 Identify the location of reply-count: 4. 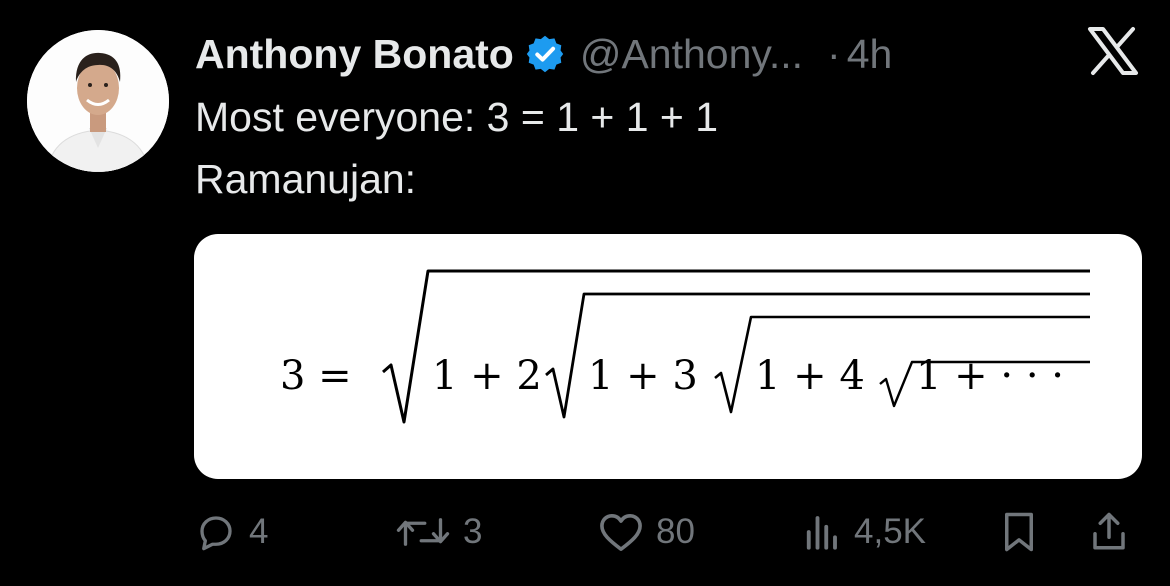
(259, 531).